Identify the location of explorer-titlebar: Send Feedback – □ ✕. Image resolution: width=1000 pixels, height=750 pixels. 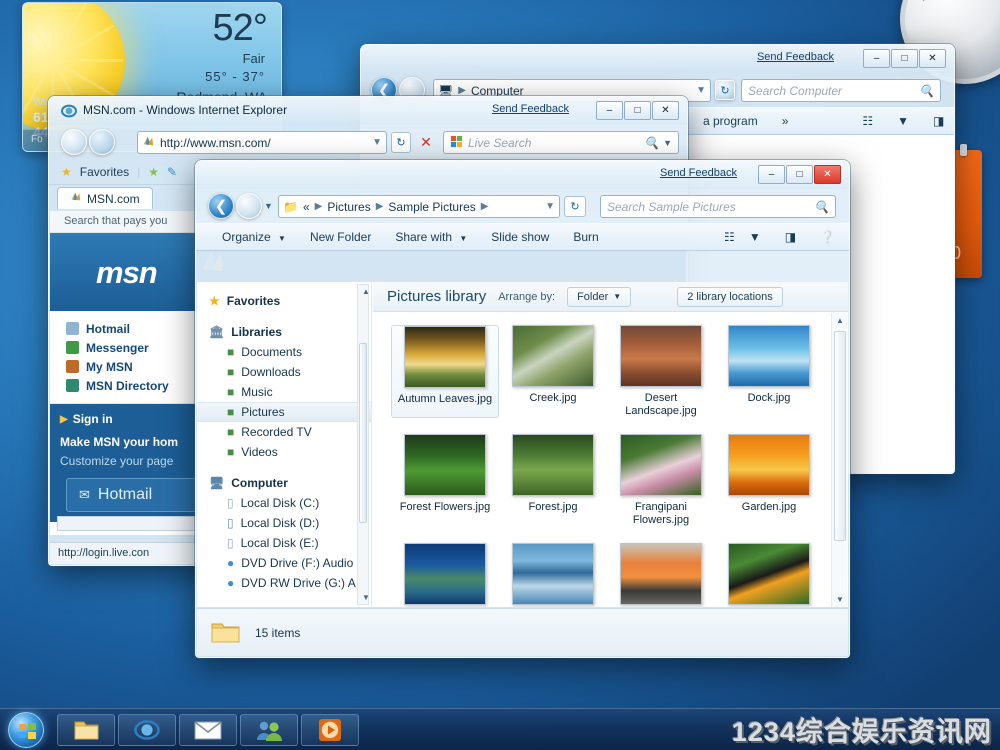
(522, 175).